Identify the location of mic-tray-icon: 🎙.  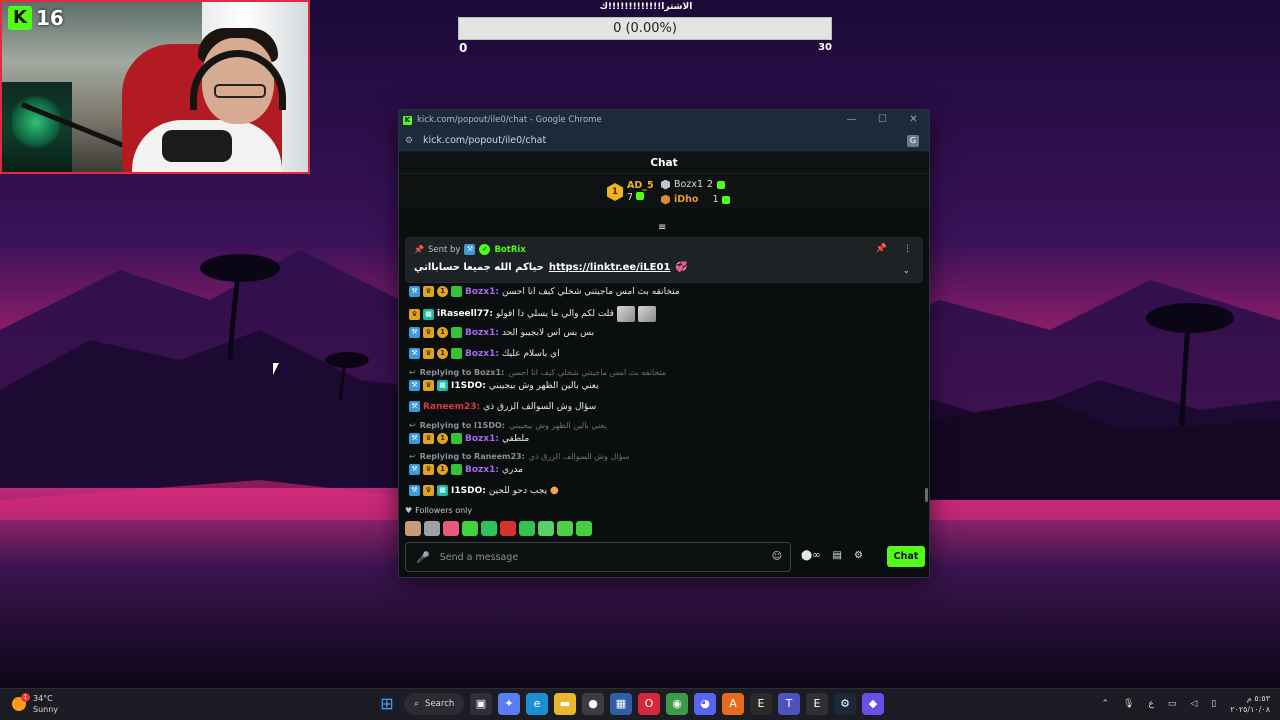
(1128, 704).